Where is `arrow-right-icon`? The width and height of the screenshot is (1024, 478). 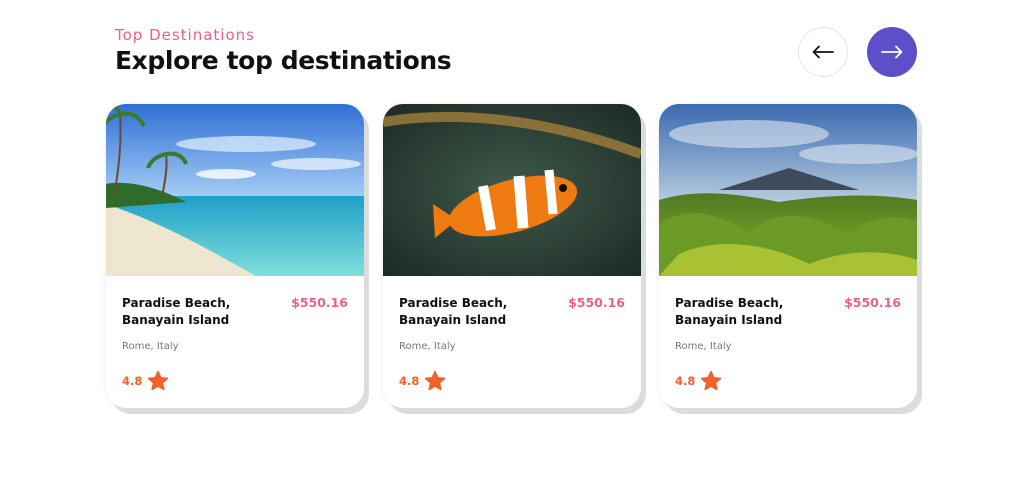
arrow-right-icon is located at coordinates (892, 52).